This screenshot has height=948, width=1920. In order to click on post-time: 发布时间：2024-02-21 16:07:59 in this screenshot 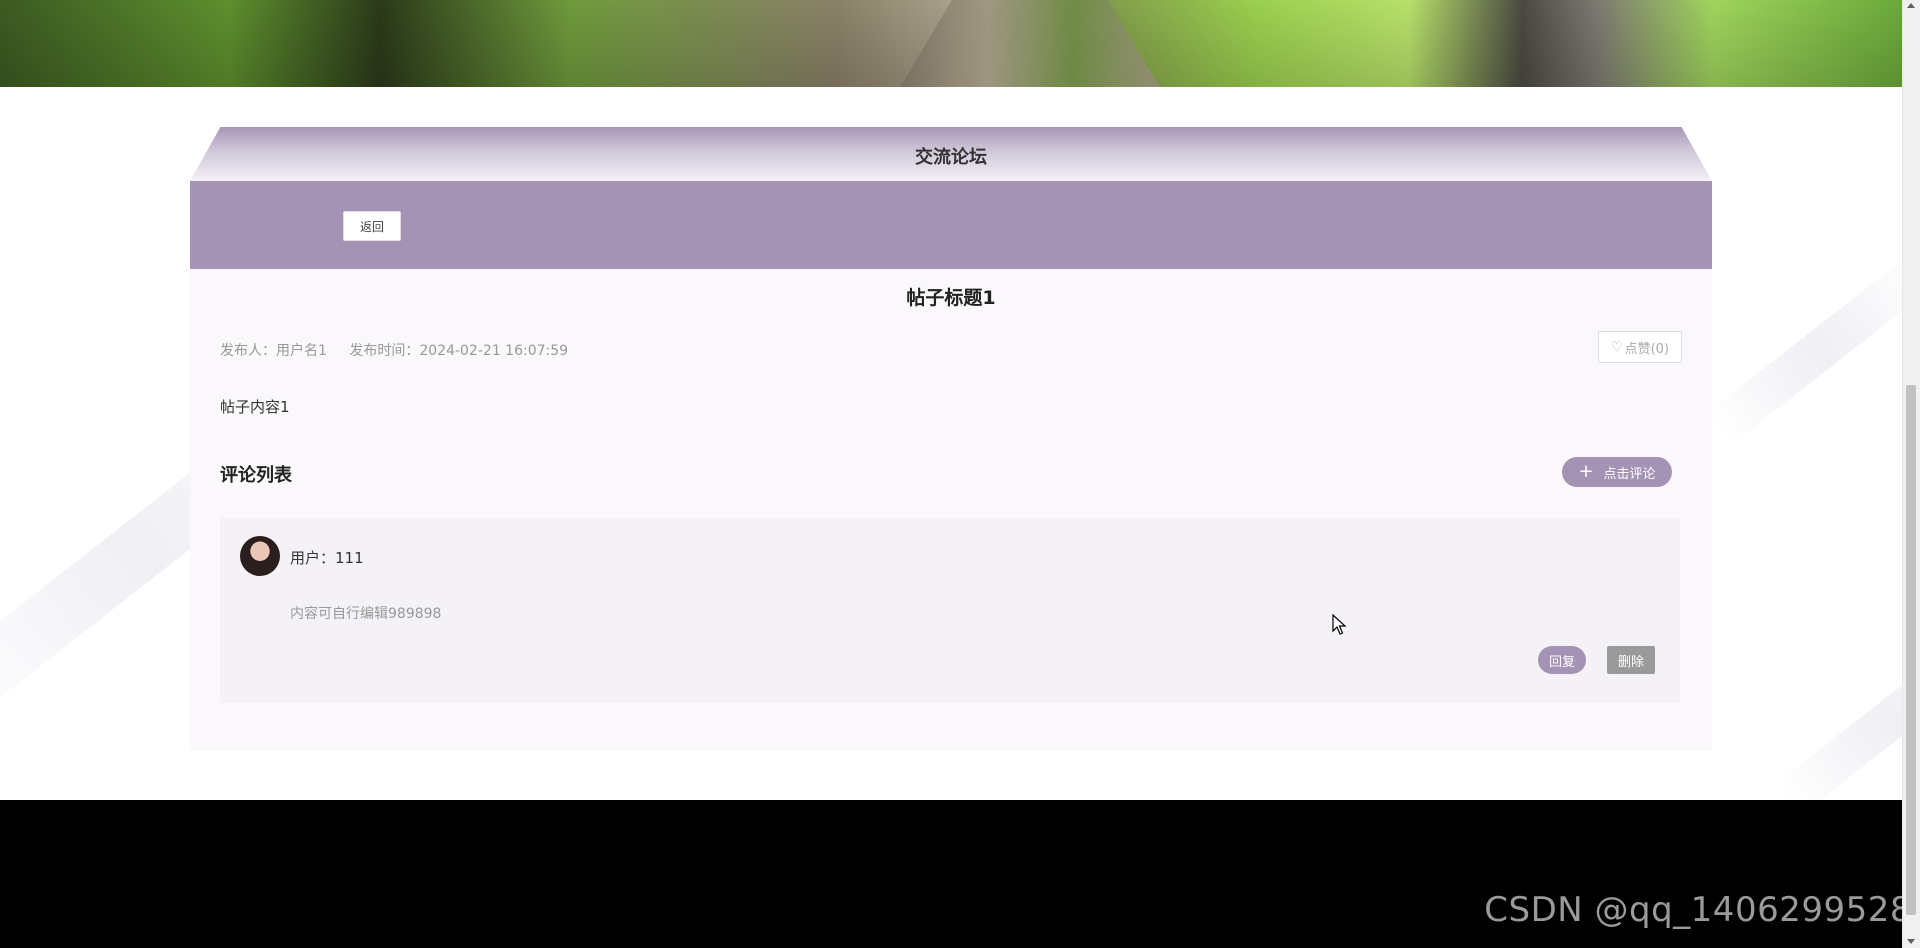, I will do `click(459, 351)`.